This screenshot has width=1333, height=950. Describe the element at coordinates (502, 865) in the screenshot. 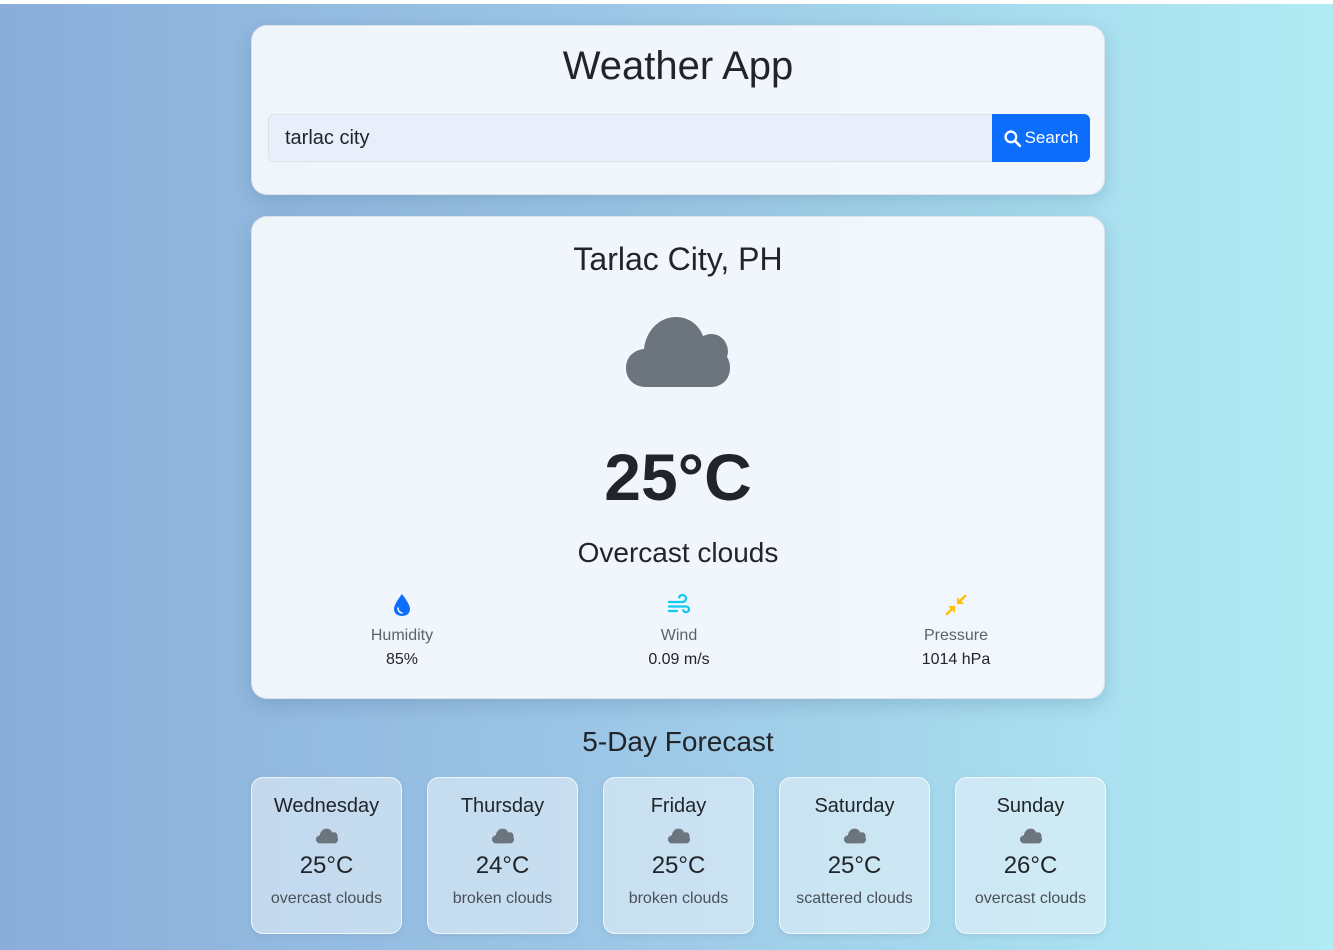

I see `forecast-temp: 24°C` at that location.